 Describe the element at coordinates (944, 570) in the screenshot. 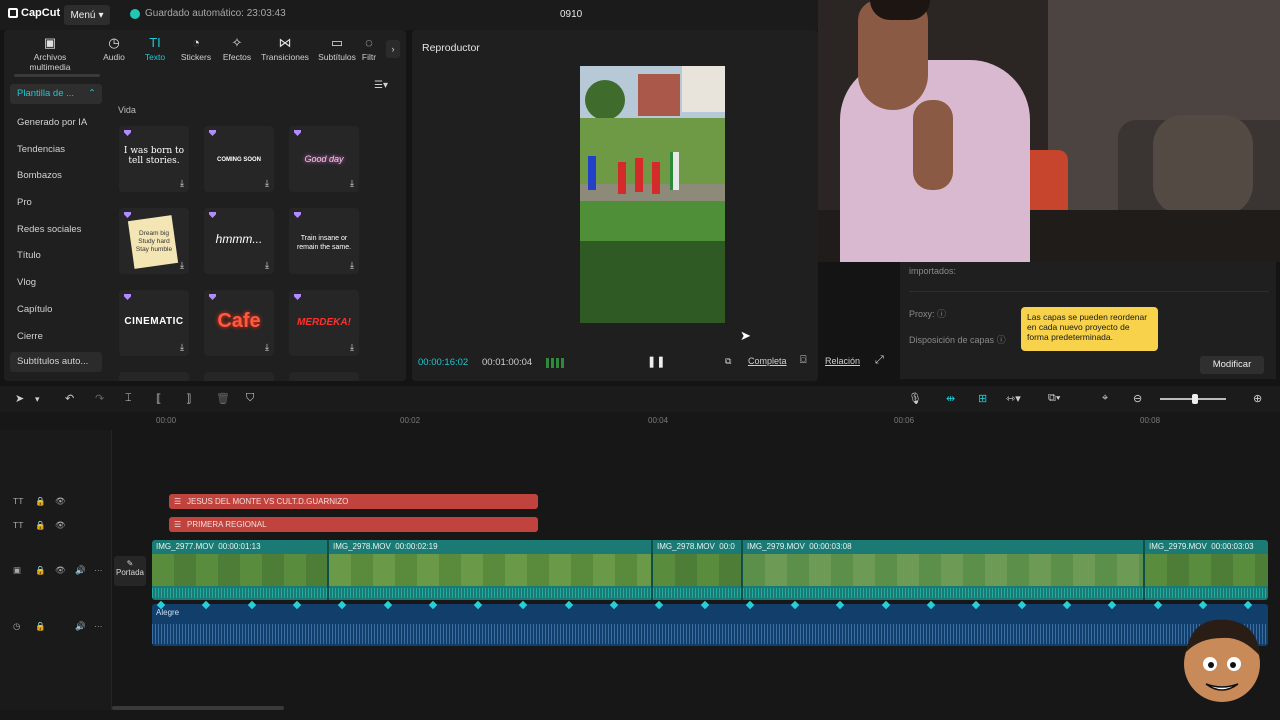

I see `video-clip: IMG_2979.MOV 00:00:03:08` at that location.